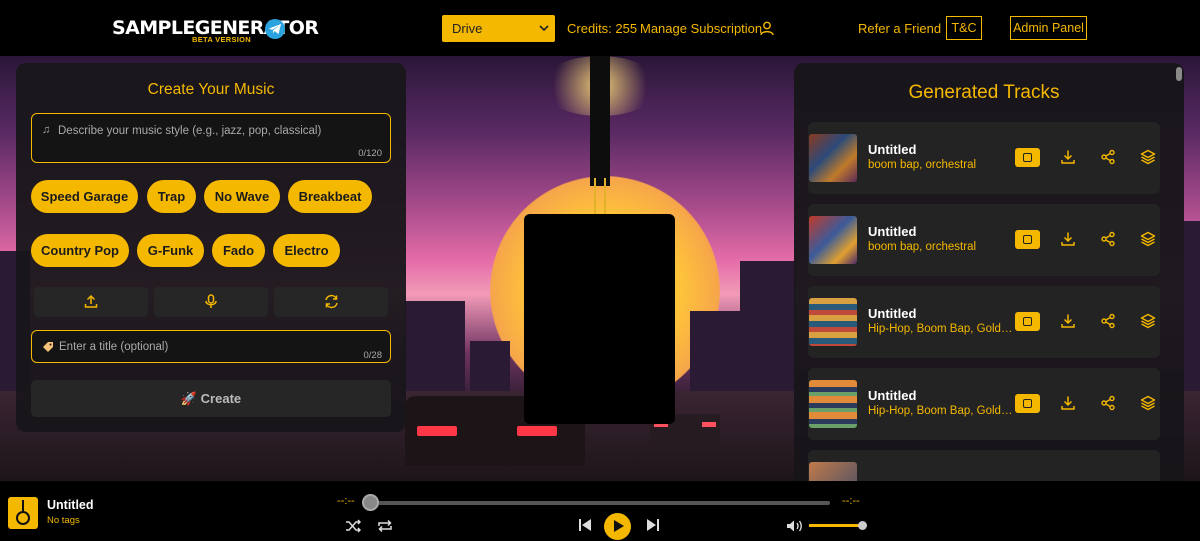  I want to click on record-button, so click(211, 302).